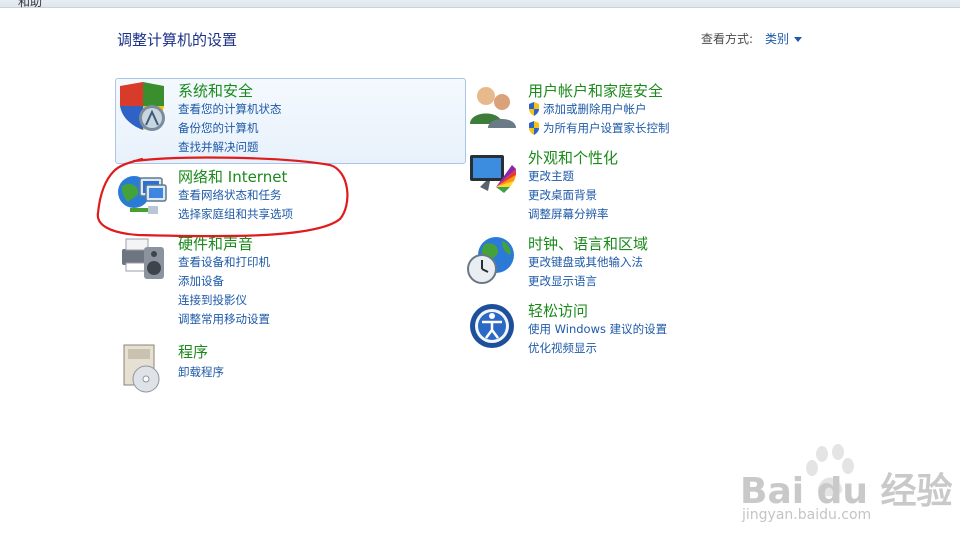 The width and height of the screenshot is (960, 546). I want to click on link-keyboard-input: 更改键盘或其他输入法, so click(585, 262).